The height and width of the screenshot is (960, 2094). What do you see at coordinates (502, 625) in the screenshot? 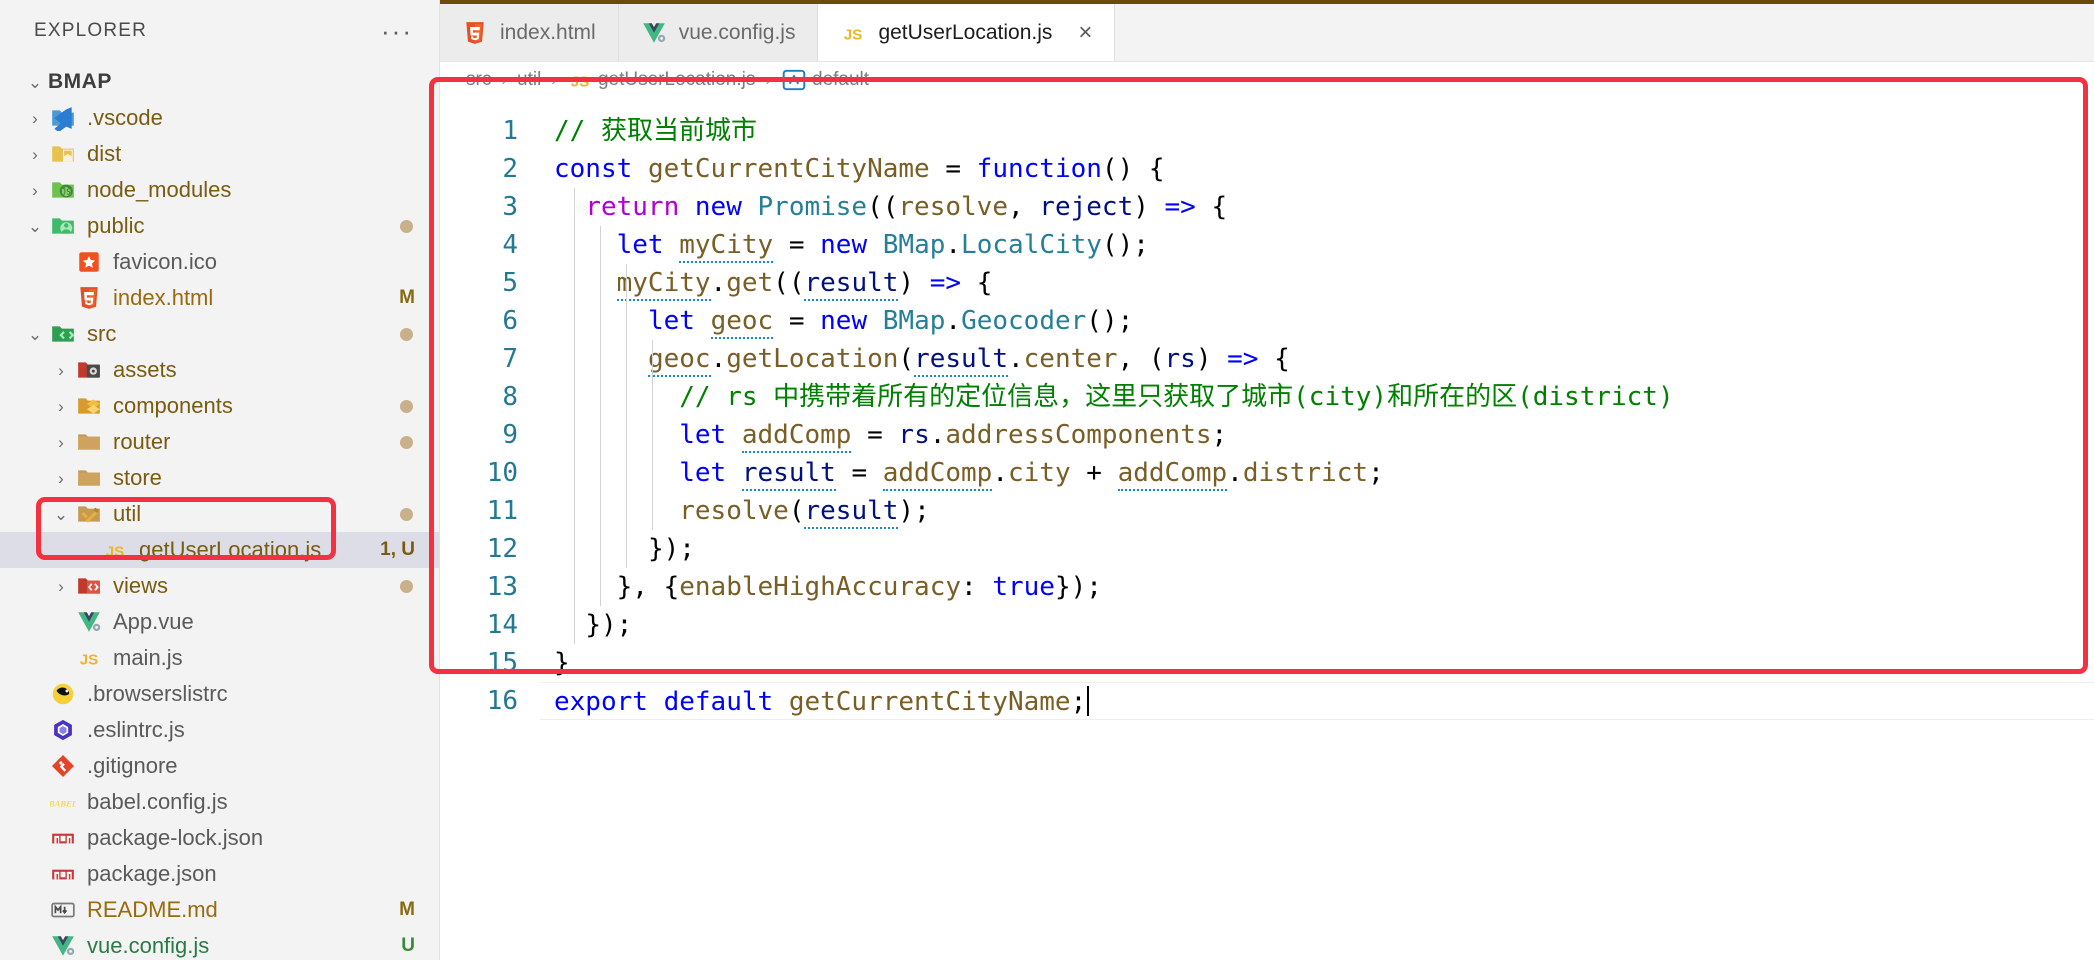
I see `line-number: 14` at bounding box center [502, 625].